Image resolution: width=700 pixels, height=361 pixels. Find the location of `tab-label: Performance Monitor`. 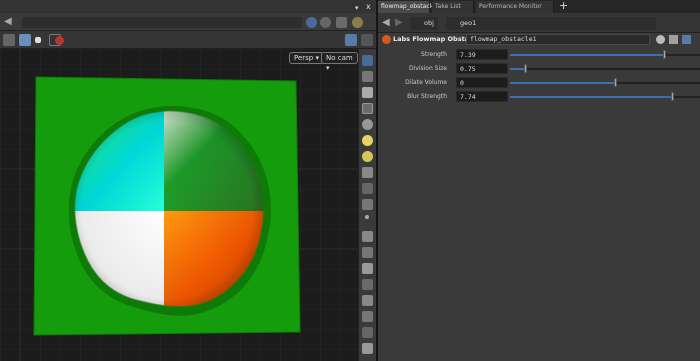

tab-label: Performance Monitor is located at coordinates (510, 6).